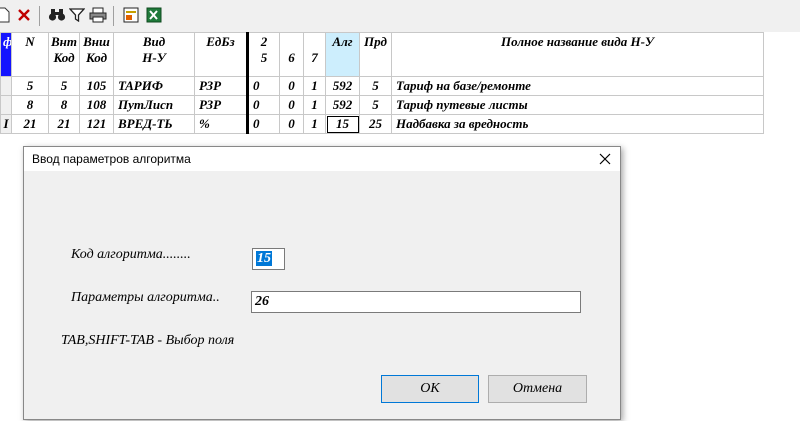 The height and width of the screenshot is (421, 800). What do you see at coordinates (24, 15) in the screenshot?
I see `delete-icon` at bounding box center [24, 15].